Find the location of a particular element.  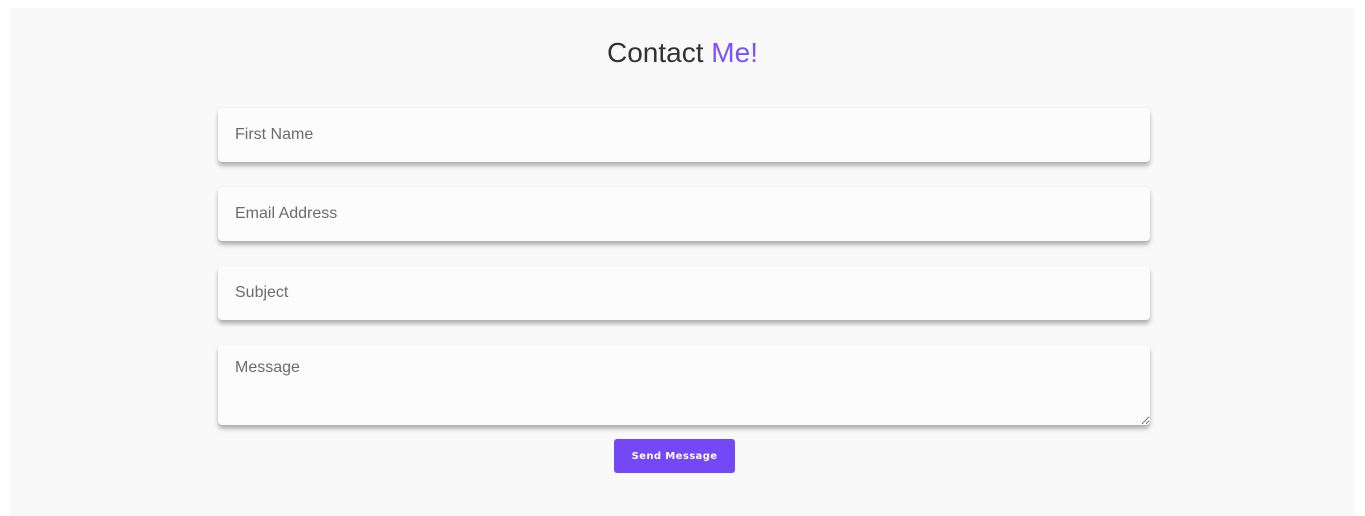

first-name-input is located at coordinates (684, 135).